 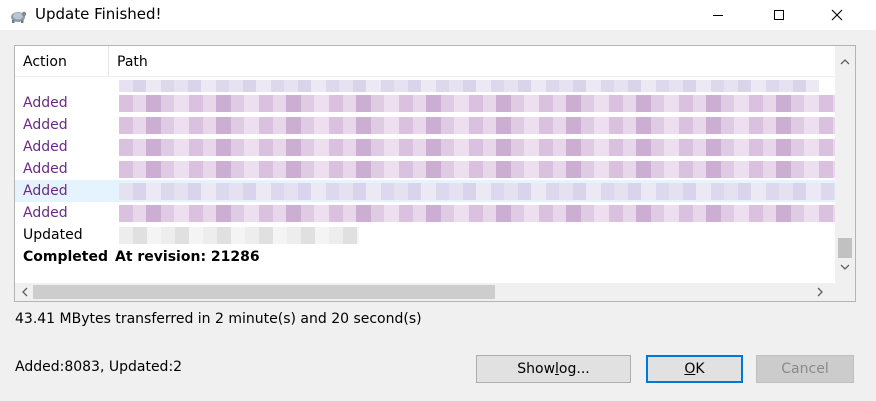 What do you see at coordinates (24, 292) in the screenshot?
I see `scroll-left-icon` at bounding box center [24, 292].